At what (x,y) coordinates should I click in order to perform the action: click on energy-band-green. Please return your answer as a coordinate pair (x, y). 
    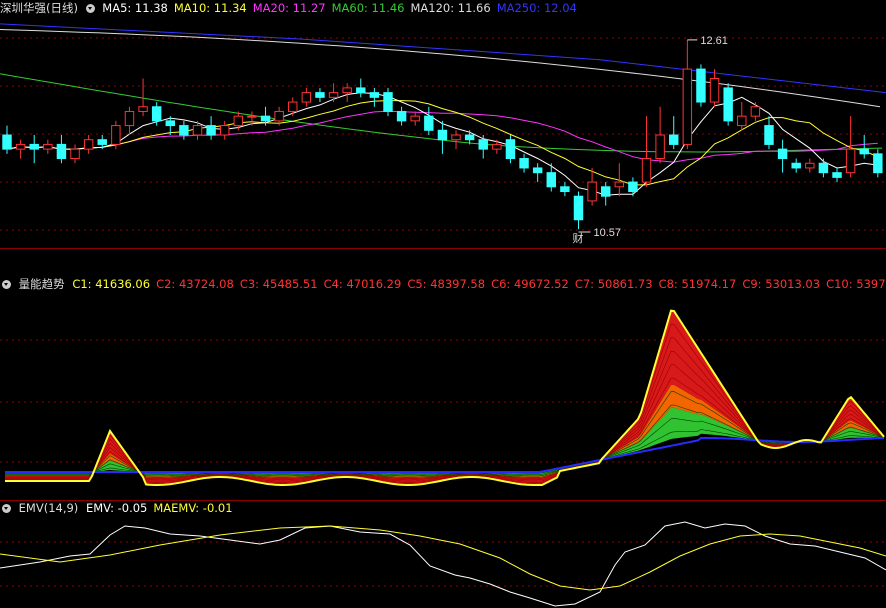
    Looking at the image, I should click on (444, 441).